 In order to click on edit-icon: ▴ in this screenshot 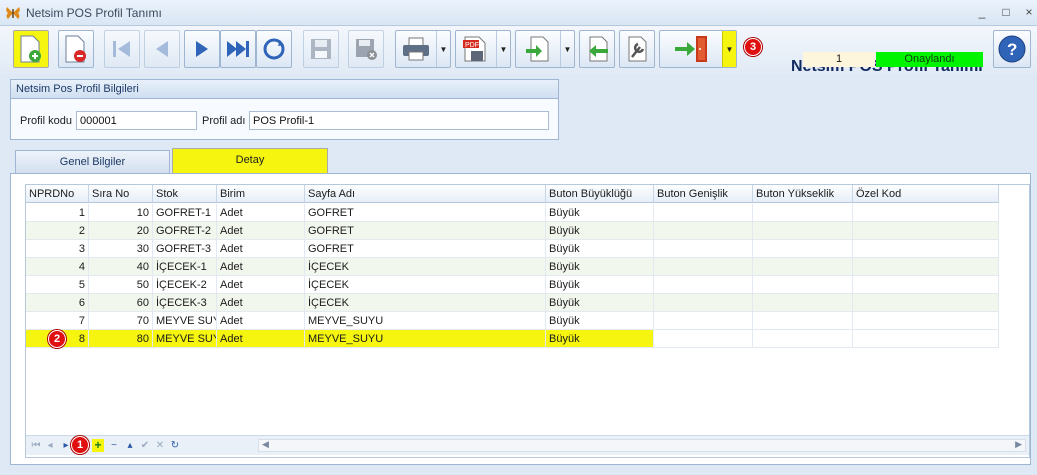, I will do `click(130, 445)`.